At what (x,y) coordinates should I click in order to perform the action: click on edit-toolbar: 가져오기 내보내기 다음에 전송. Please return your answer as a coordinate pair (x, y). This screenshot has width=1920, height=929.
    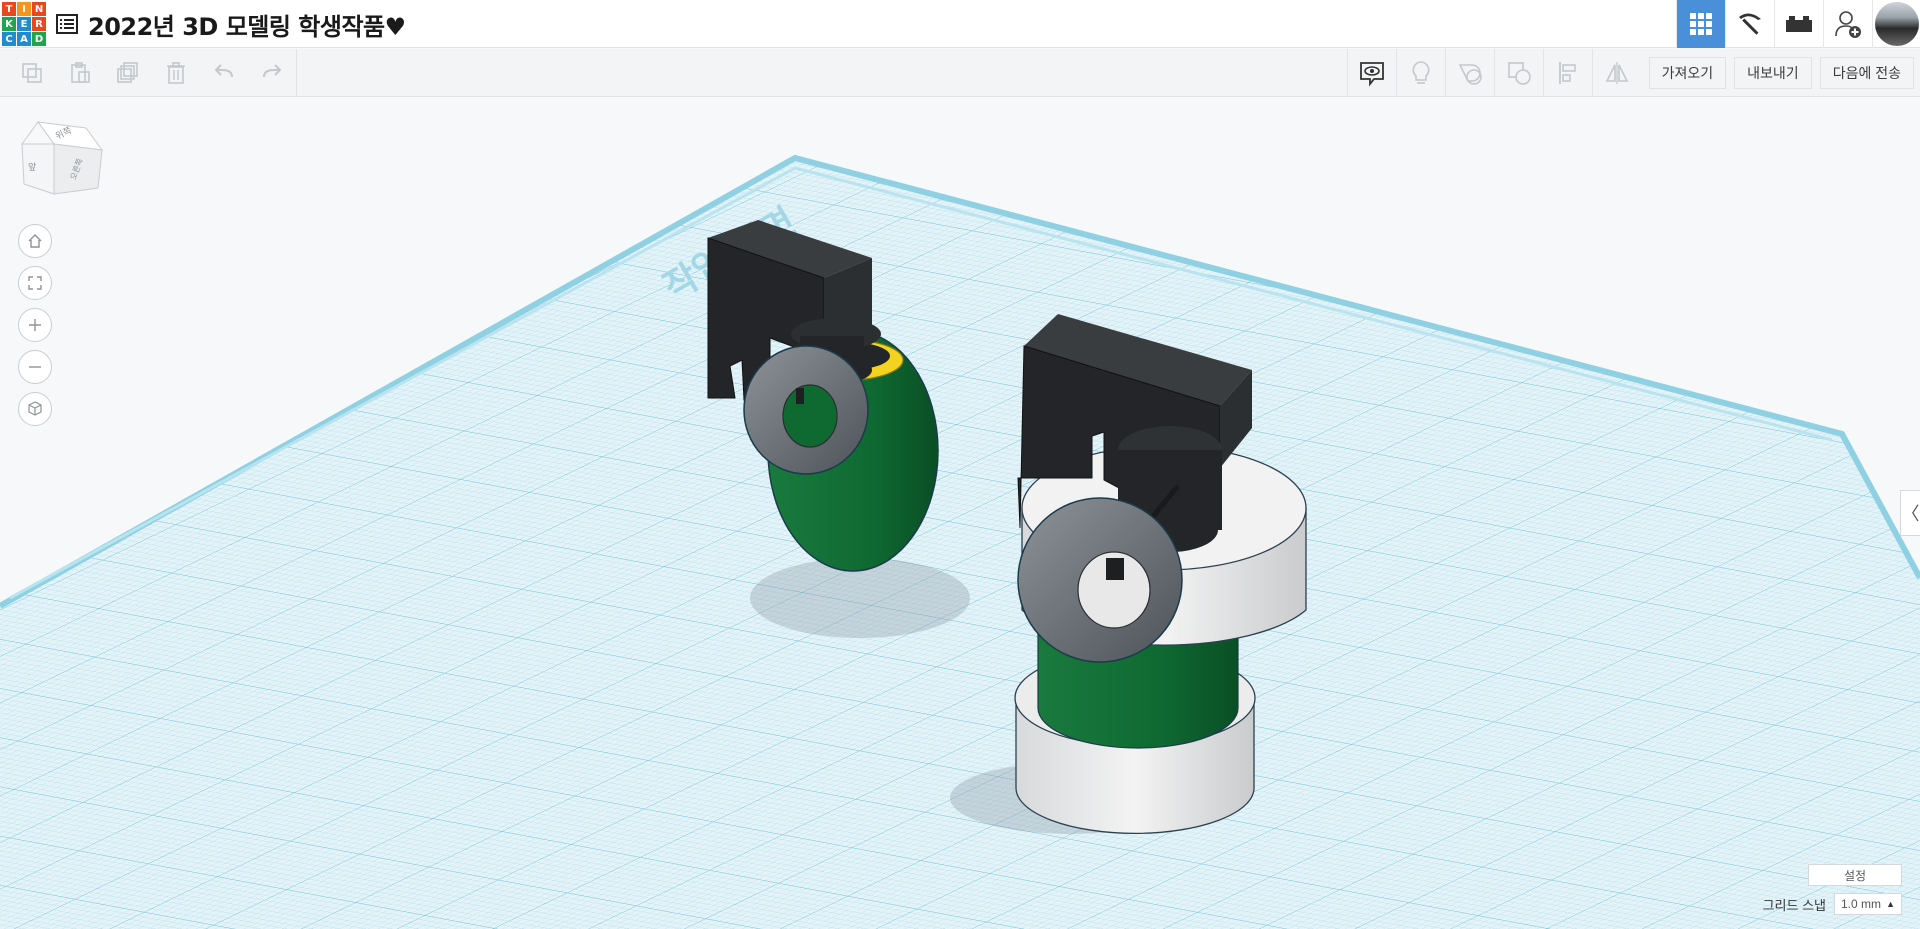
    Looking at the image, I should click on (960, 73).